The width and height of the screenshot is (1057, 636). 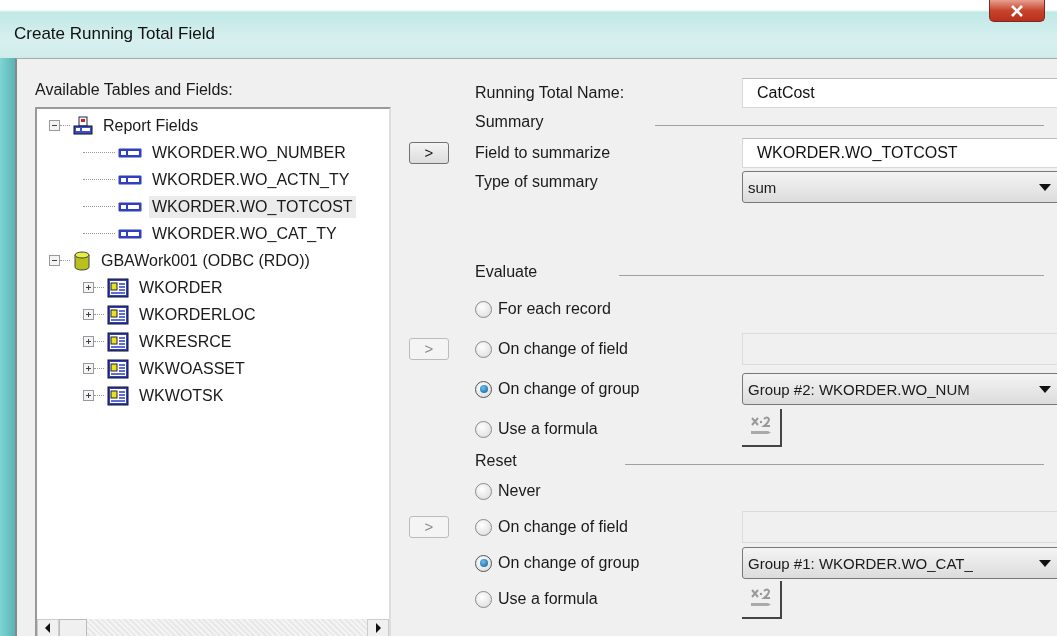 What do you see at coordinates (899, 153) in the screenshot?
I see `summarize-field: WKORDER.WO_TOTCOST` at bounding box center [899, 153].